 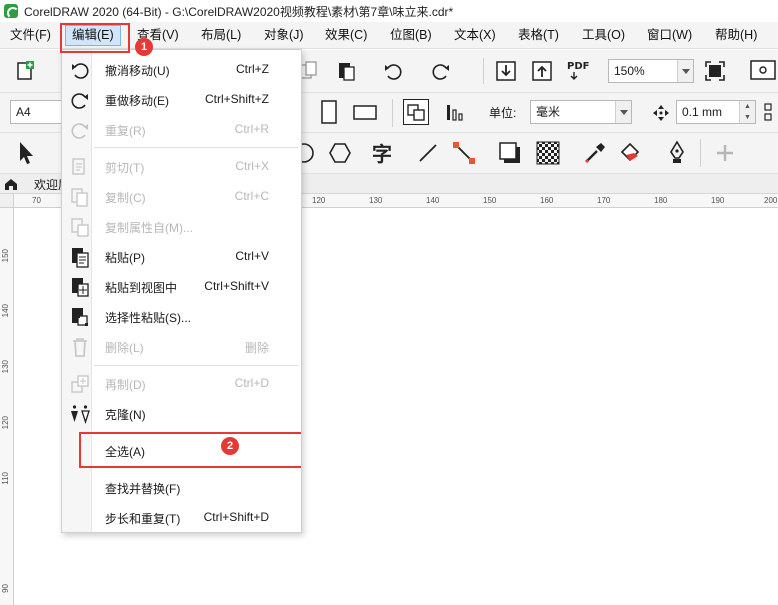 What do you see at coordinates (80, 167) in the screenshot?
I see `cut-icon` at bounding box center [80, 167].